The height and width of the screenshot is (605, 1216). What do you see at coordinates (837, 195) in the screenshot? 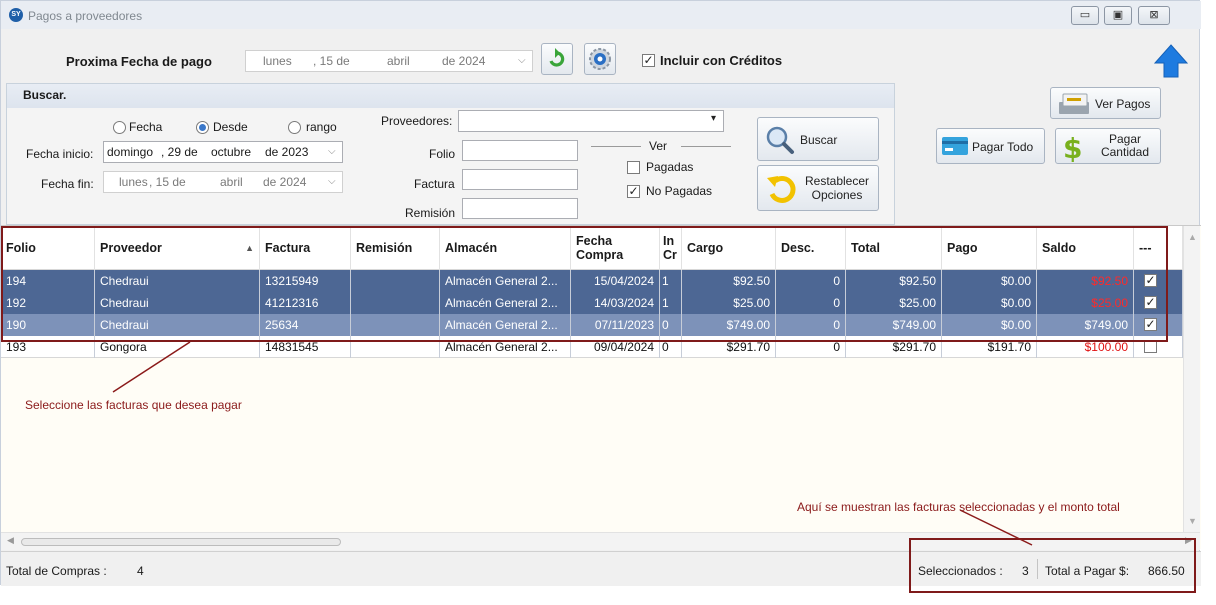
I see `restablecer-line2: Opciones` at bounding box center [837, 195].